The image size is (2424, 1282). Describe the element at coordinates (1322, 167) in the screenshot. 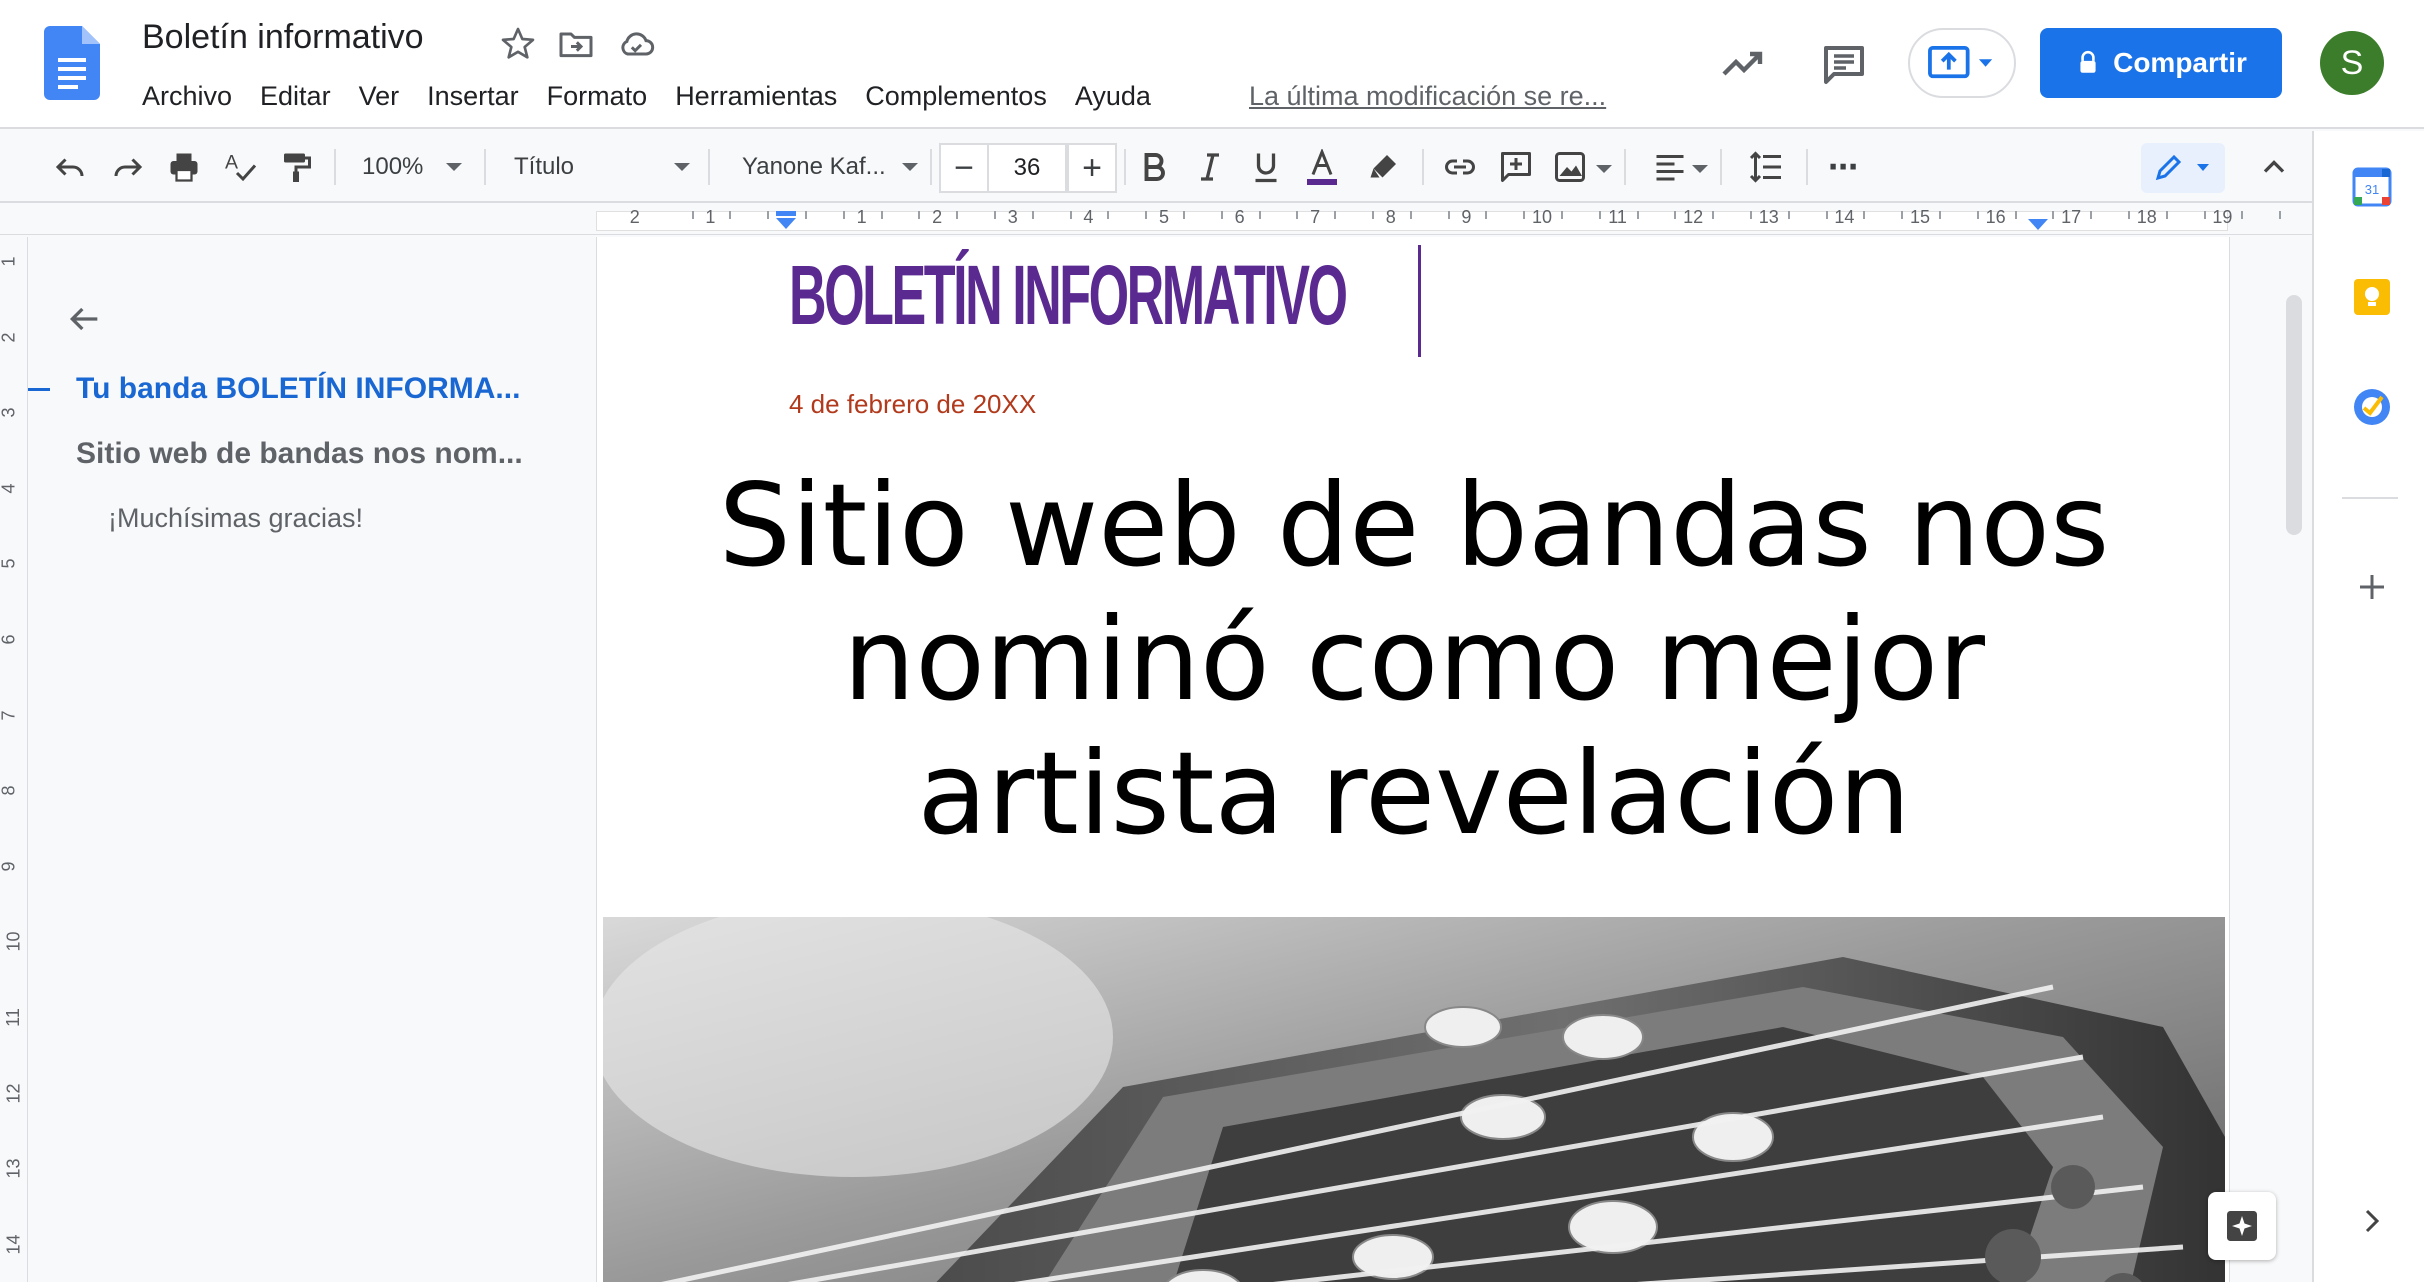

I see `text-color-icon` at that location.